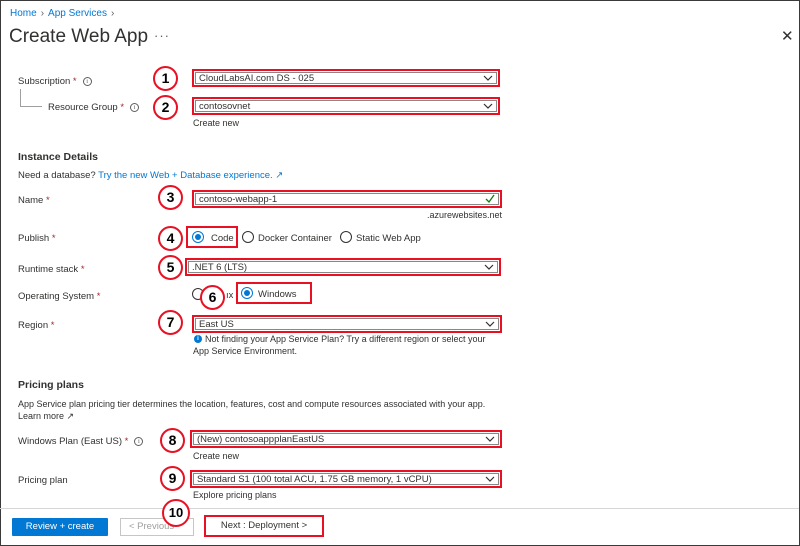 This screenshot has height=546, width=800. I want to click on resource-group-label-text: Resource Group, so click(83, 107).